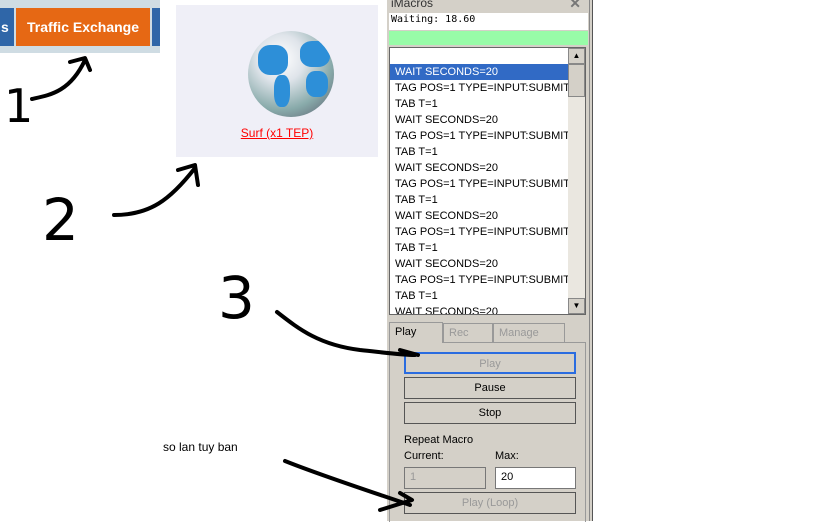  What do you see at coordinates (412, 5) in the screenshot?
I see `panel-title: iMacros` at bounding box center [412, 5].